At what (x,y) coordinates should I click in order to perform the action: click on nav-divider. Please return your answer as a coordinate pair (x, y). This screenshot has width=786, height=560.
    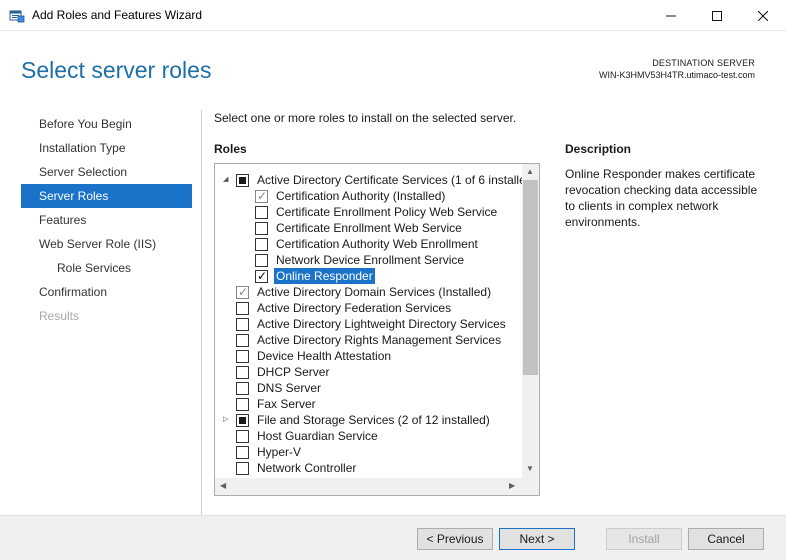
    Looking at the image, I should click on (201, 312).